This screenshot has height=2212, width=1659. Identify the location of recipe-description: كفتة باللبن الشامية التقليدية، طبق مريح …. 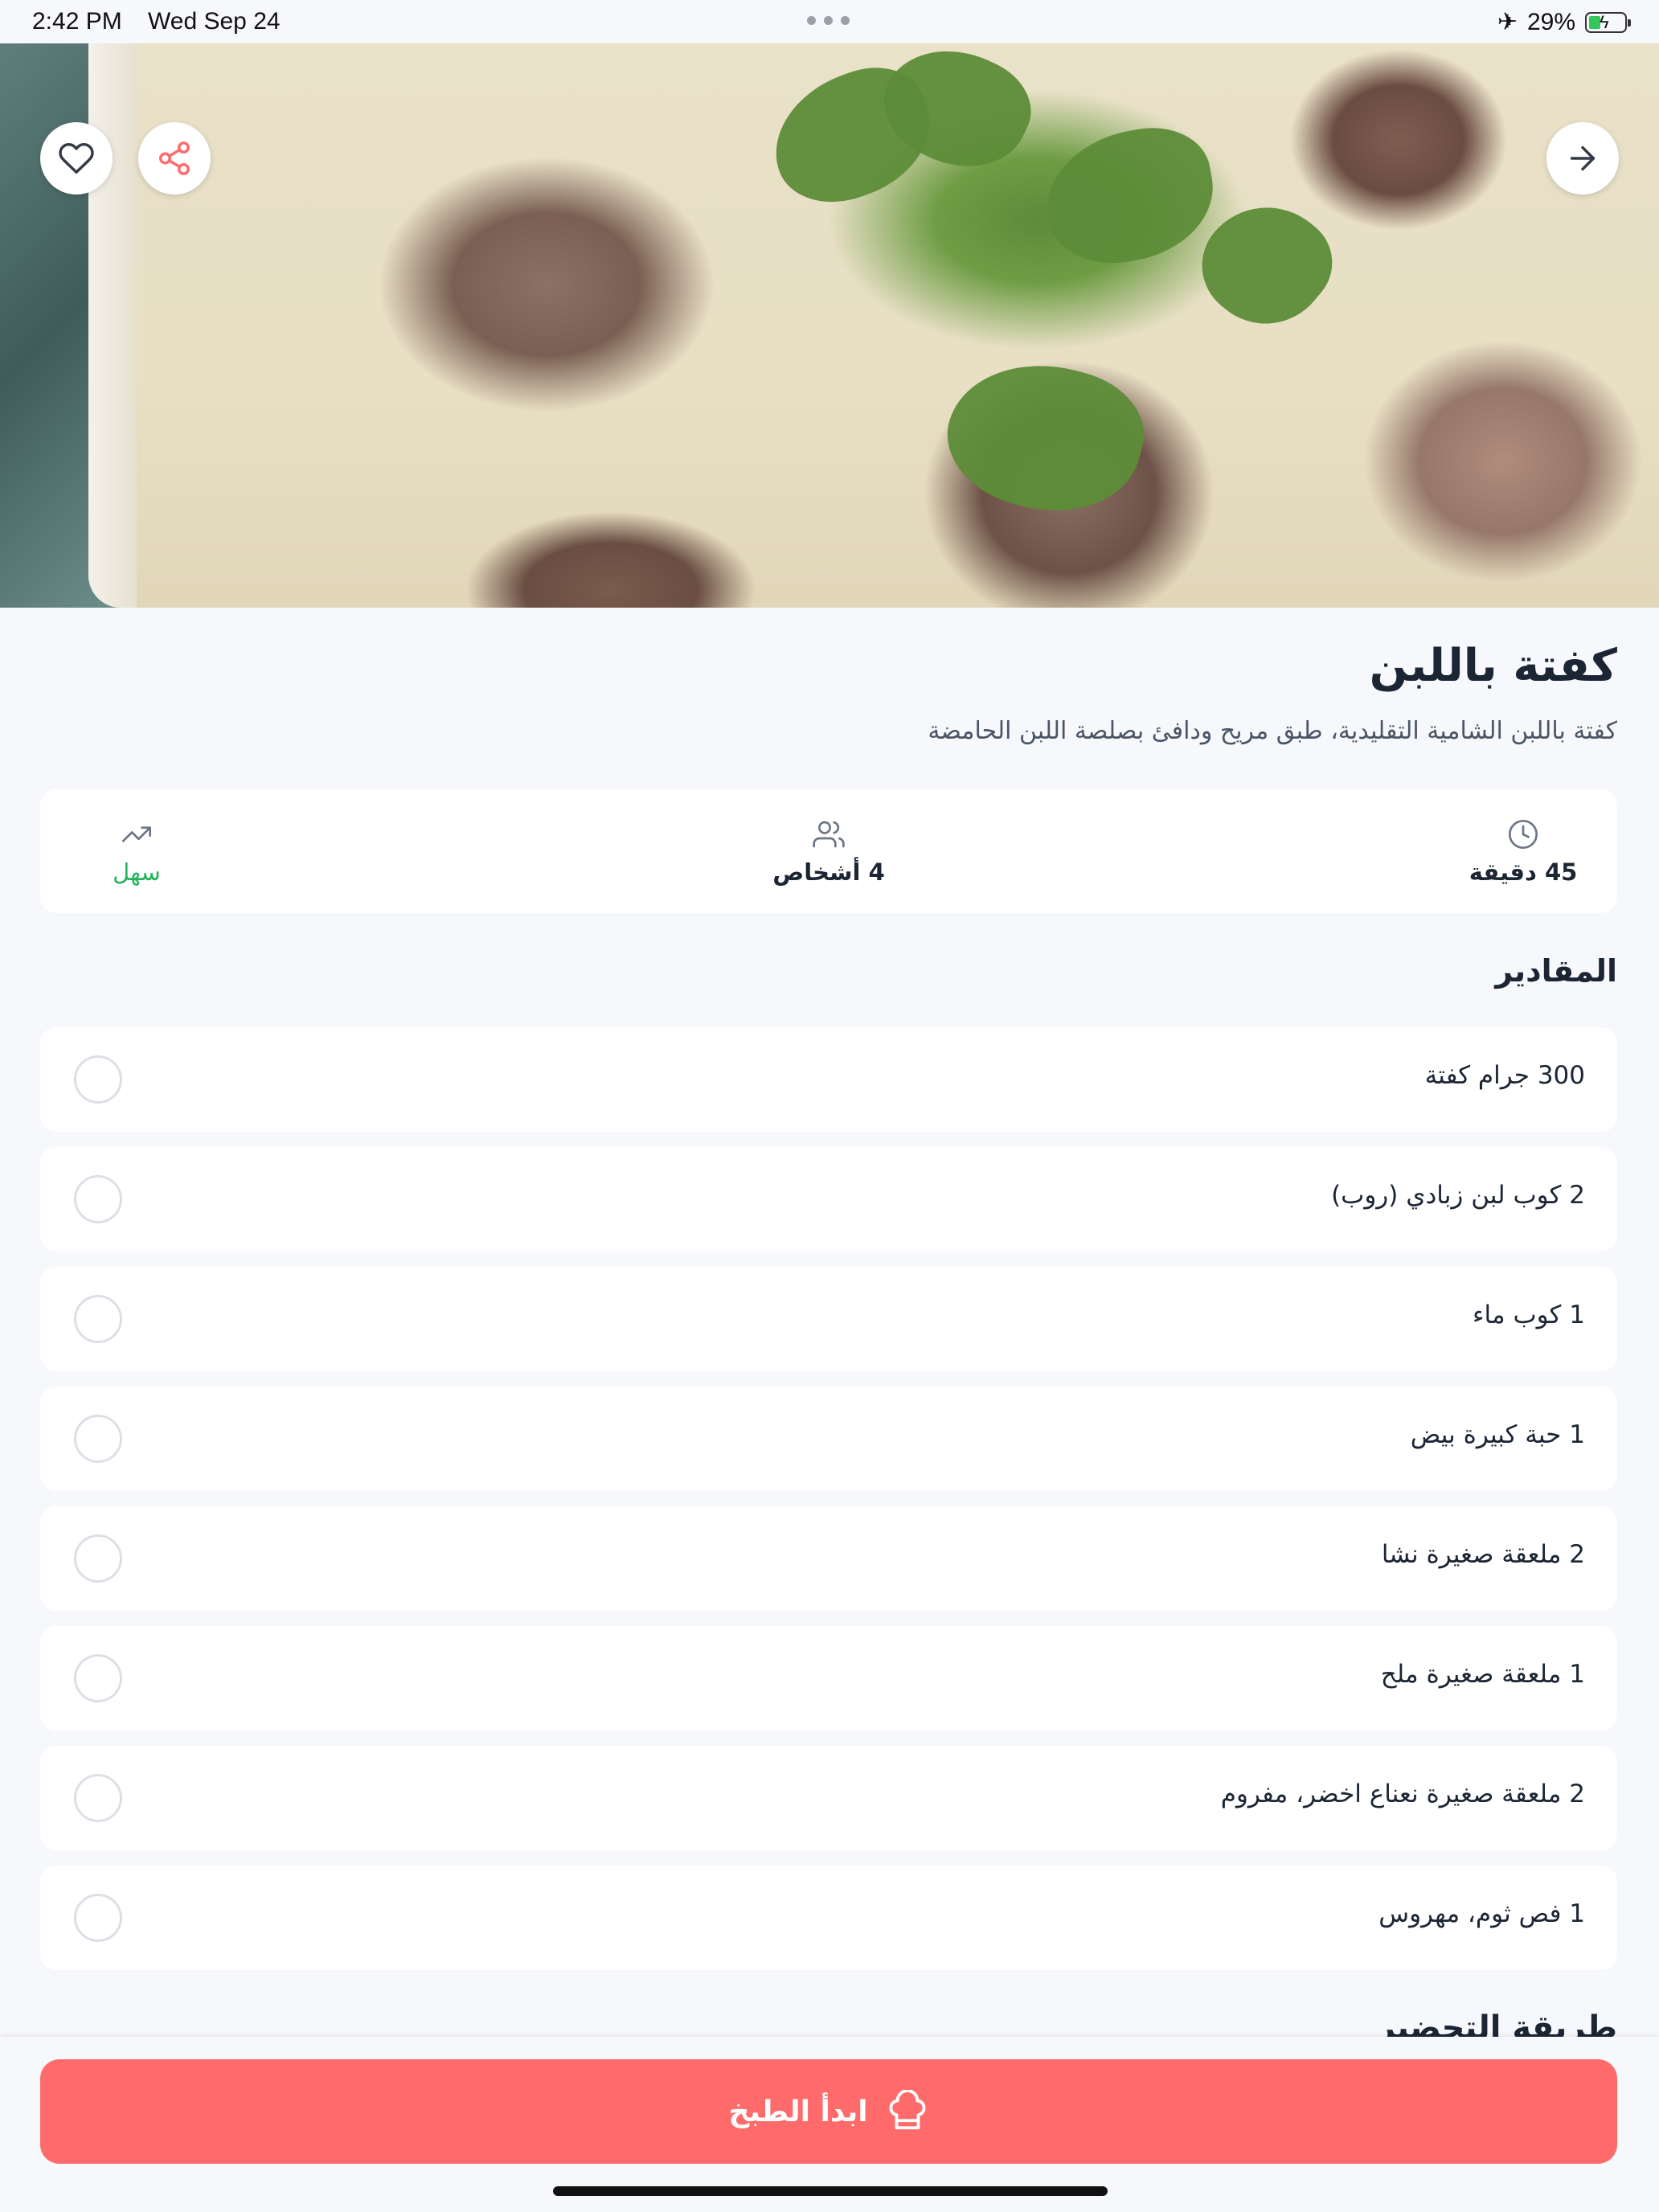
(1272, 731).